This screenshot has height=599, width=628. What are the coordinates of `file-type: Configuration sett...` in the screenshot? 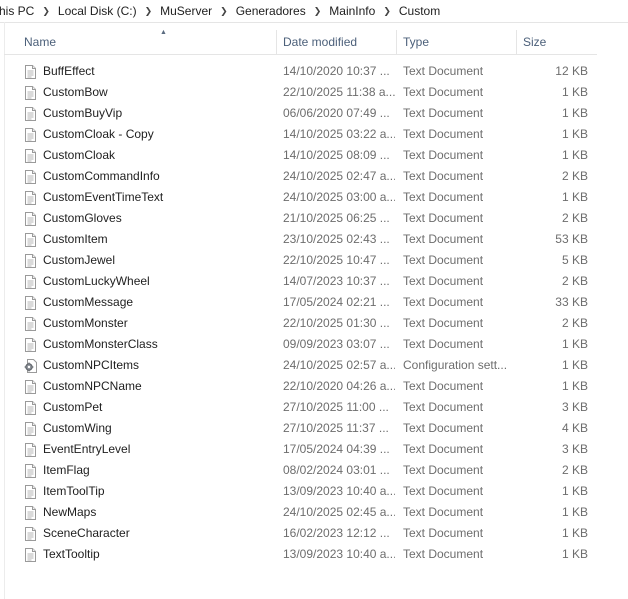 It's located at (455, 365).